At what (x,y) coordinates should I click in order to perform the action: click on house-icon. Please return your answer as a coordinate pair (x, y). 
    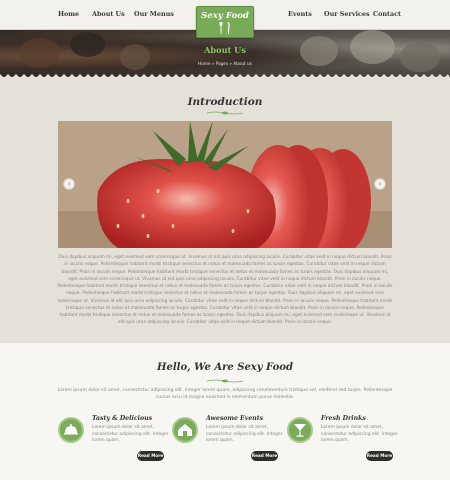
    Looking at the image, I should click on (185, 430).